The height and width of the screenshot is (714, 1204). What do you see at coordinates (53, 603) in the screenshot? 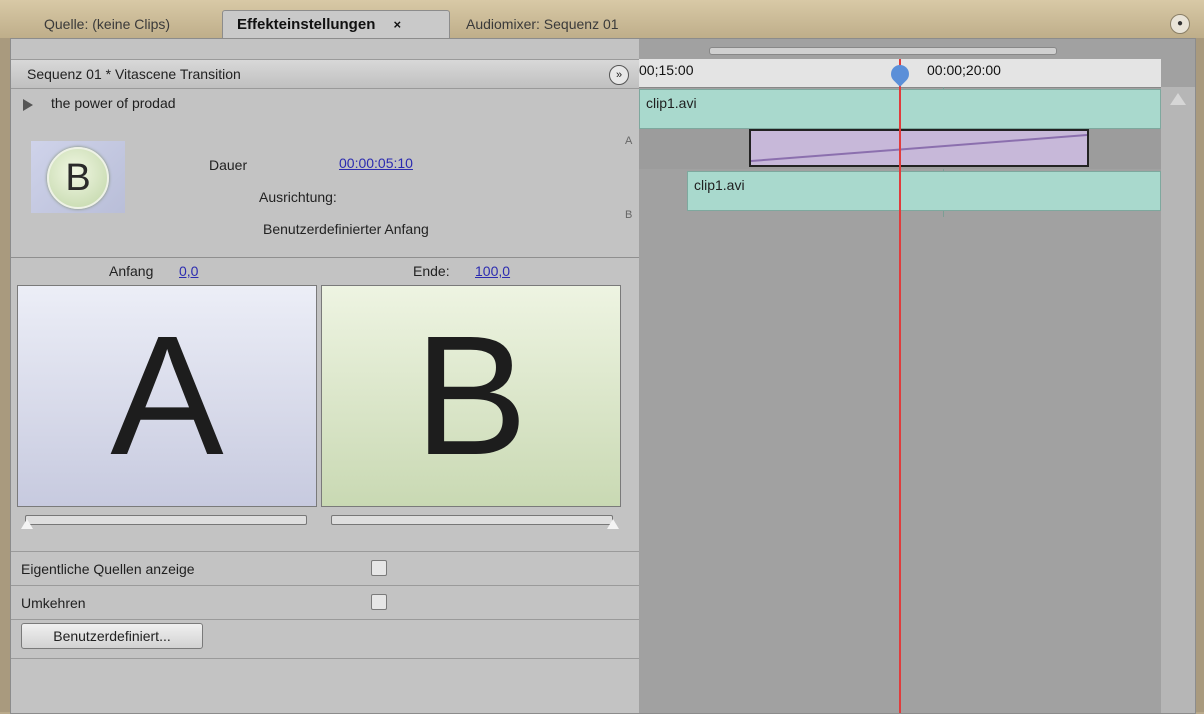
I see `option-label: Umkehren` at bounding box center [53, 603].